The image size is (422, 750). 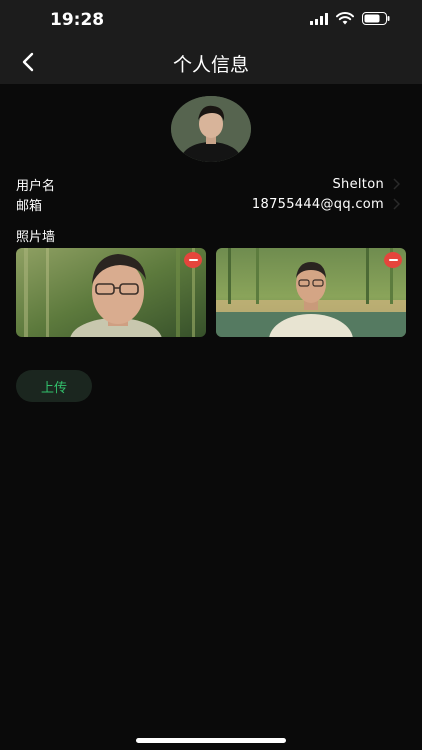 I want to click on page-title: 个人信息, so click(x=210, y=65).